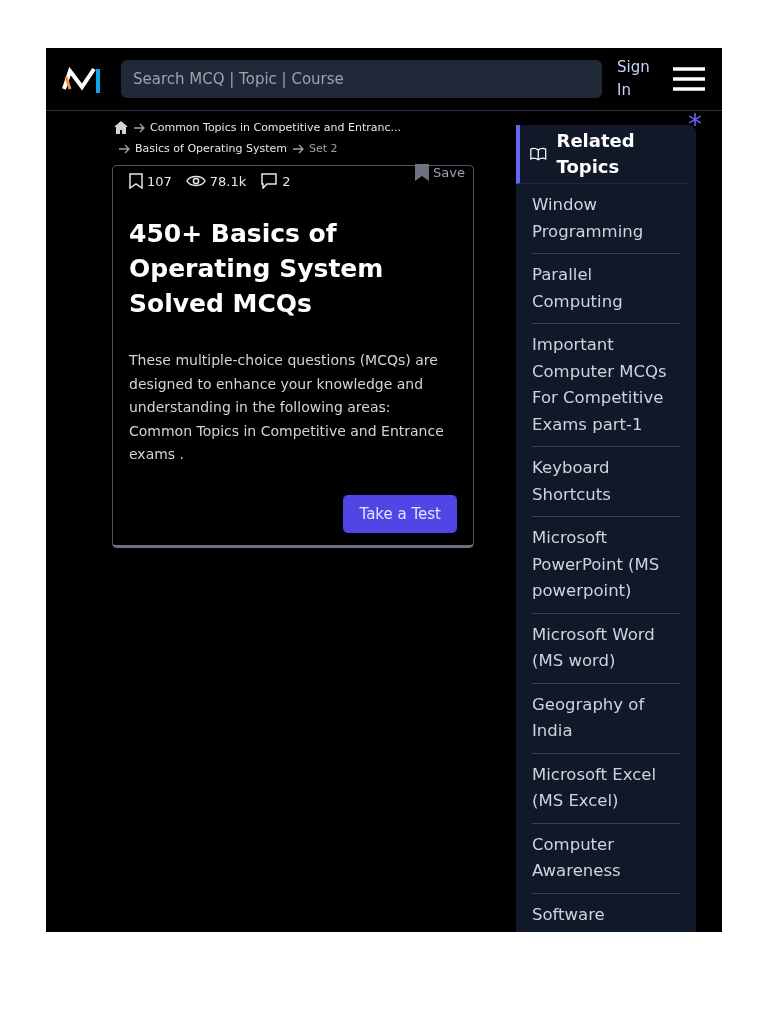 The image size is (768, 1024). I want to click on asterisk-mark: *, so click(695, 125).